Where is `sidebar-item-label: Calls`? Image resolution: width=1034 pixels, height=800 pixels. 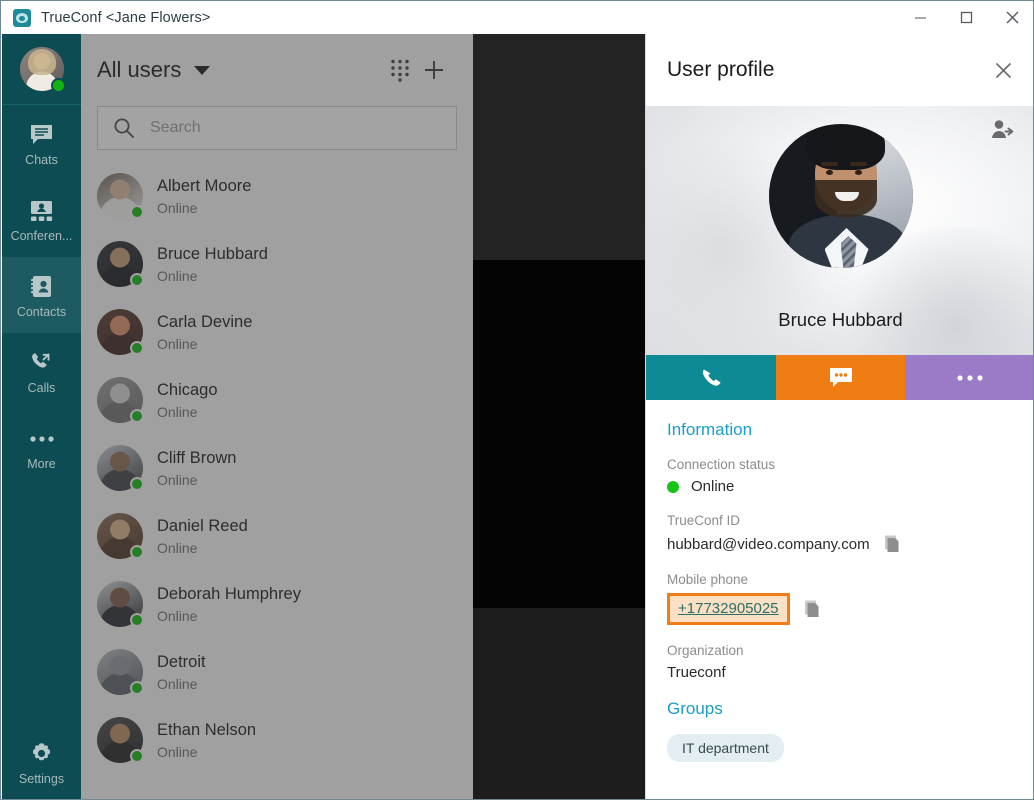
sidebar-item-label: Calls is located at coordinates (41, 387).